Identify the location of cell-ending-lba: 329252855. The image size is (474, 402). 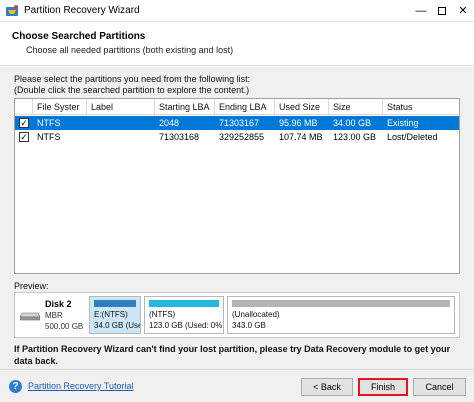
(242, 137).